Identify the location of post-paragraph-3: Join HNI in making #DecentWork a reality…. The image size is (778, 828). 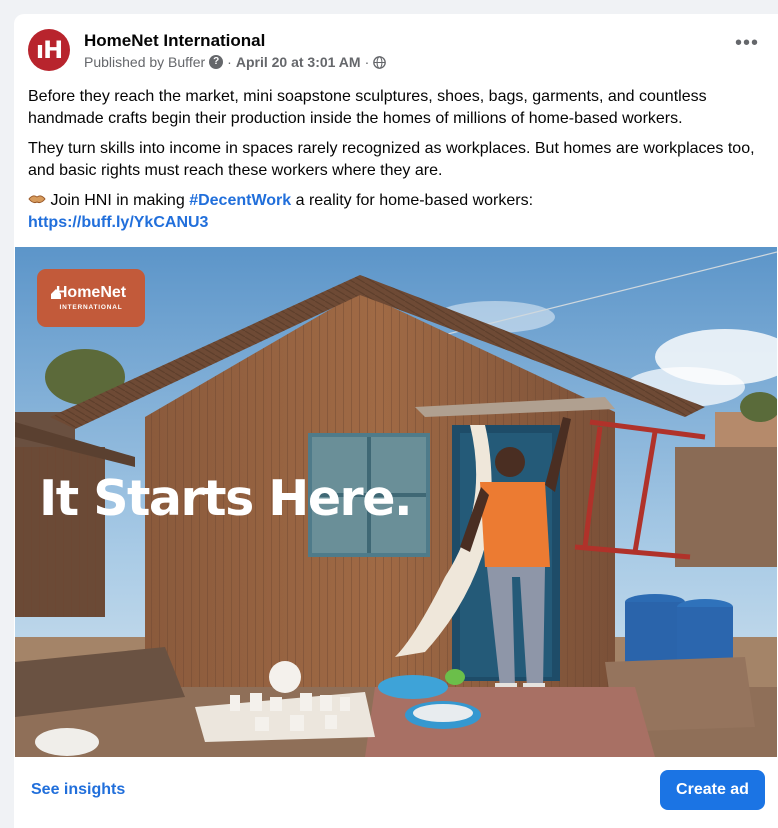
(398, 212).